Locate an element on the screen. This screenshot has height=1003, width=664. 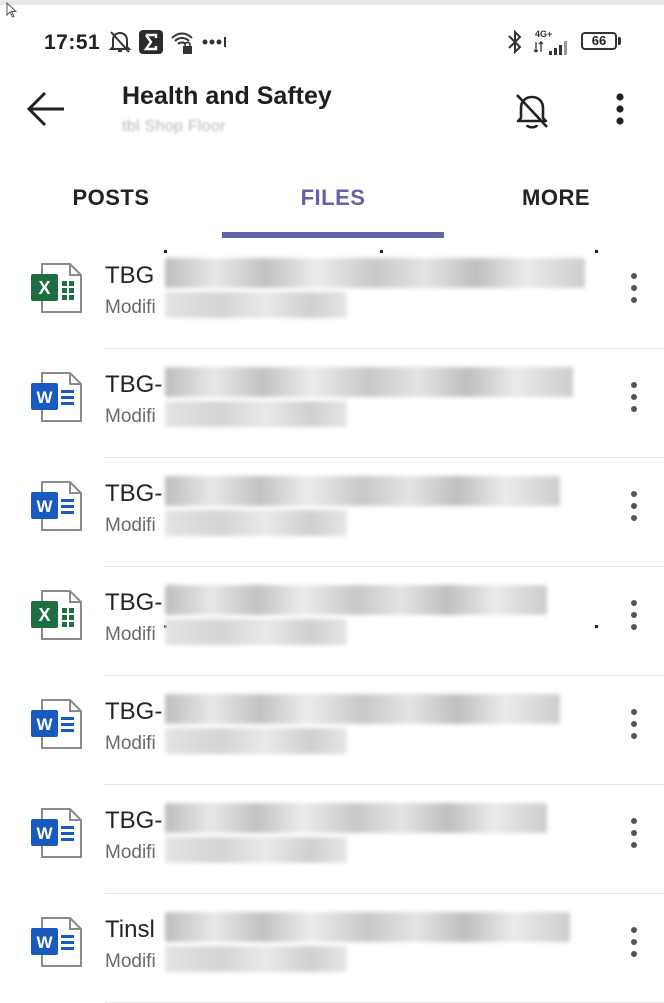
page-title: Health and Saftey is located at coordinates (227, 96).